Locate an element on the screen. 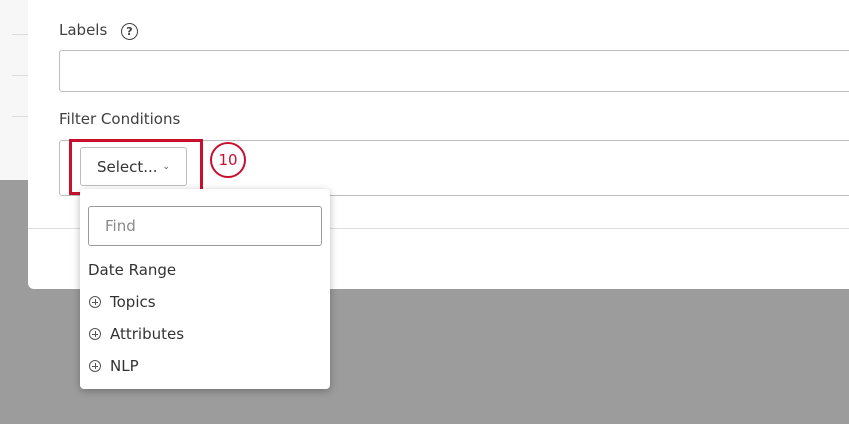 The height and width of the screenshot is (424, 849). filter-conditions-label: Filter Conditions is located at coordinates (120, 119).